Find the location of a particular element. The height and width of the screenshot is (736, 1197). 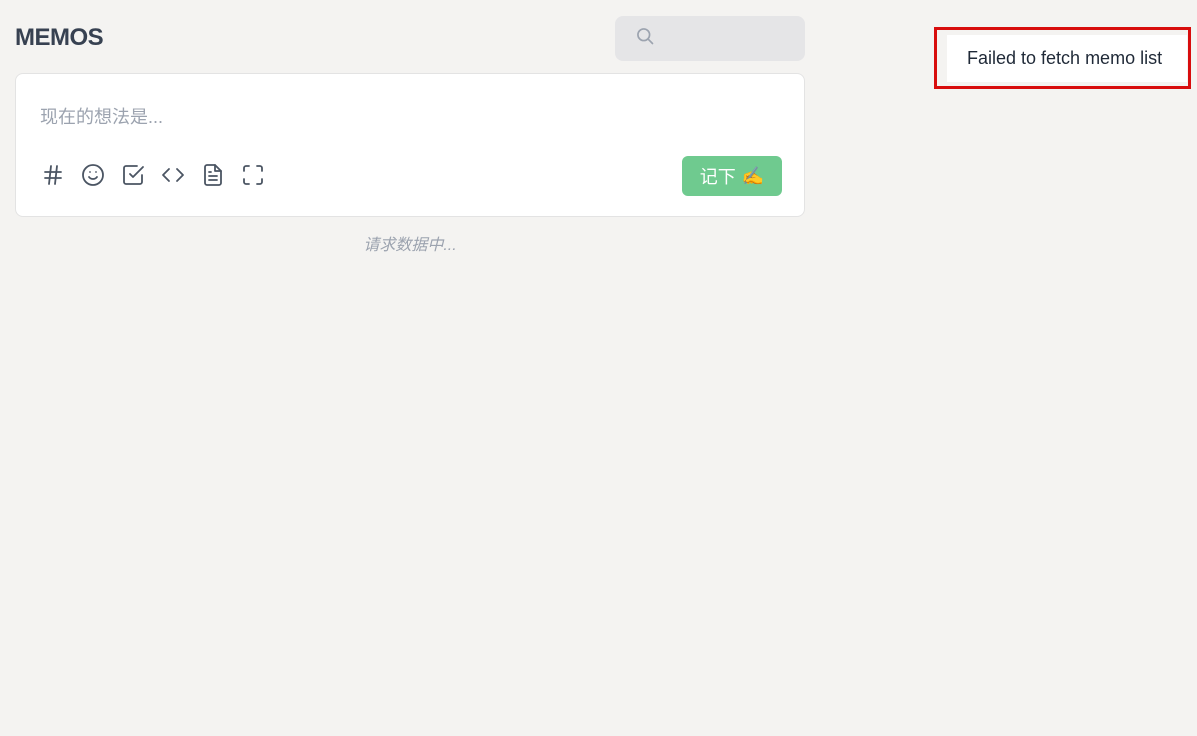

emoji-button is located at coordinates (93, 175).